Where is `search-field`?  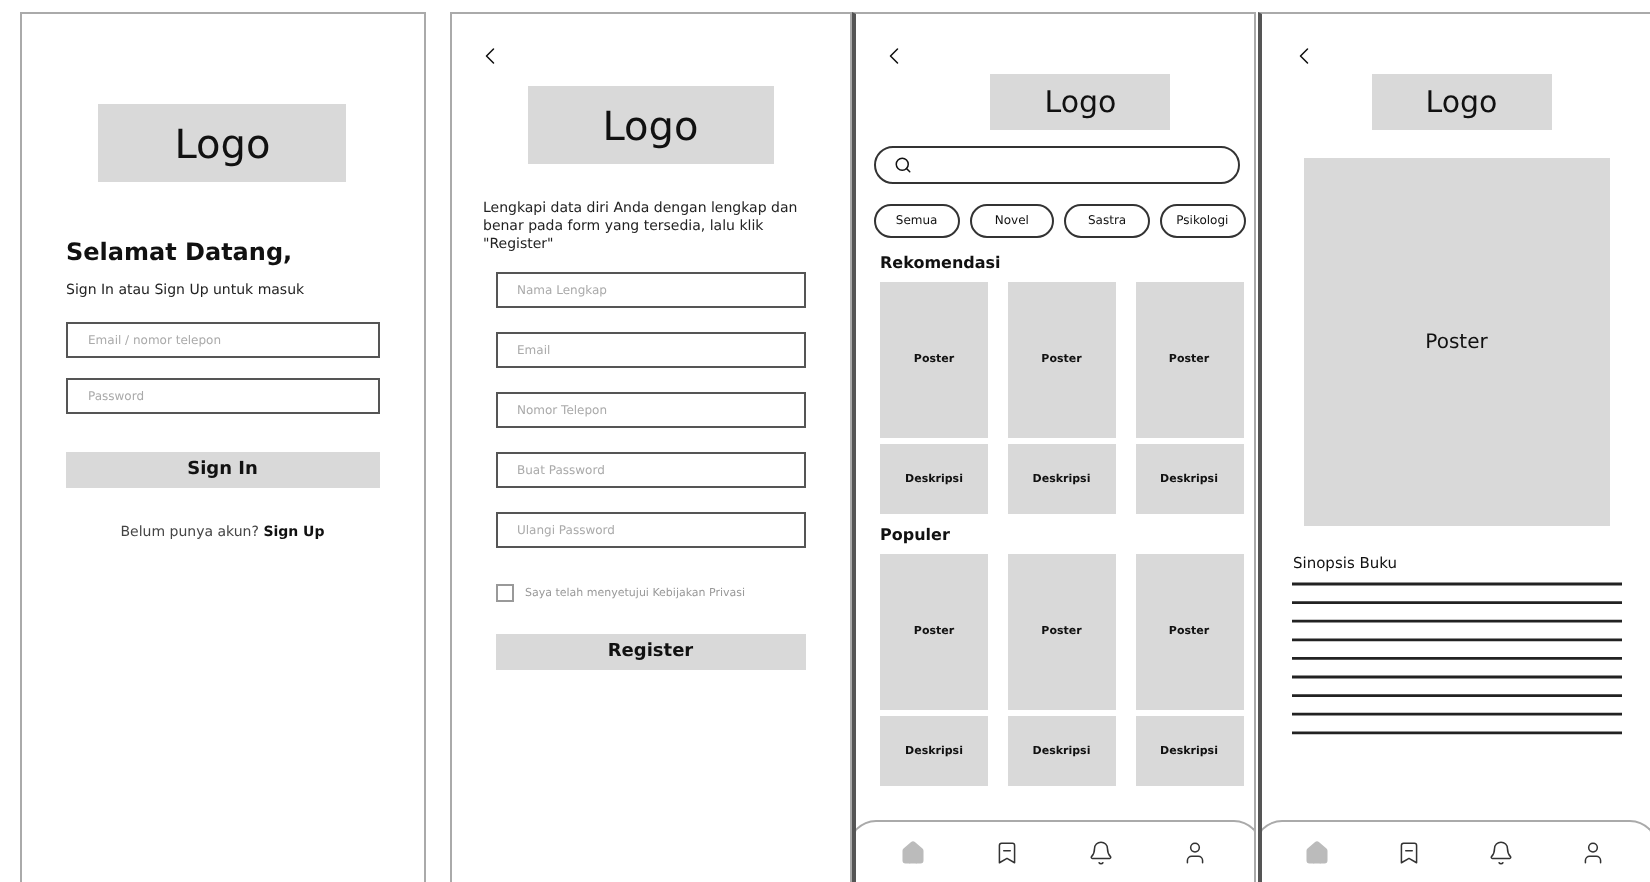
search-field is located at coordinates (1056, 165).